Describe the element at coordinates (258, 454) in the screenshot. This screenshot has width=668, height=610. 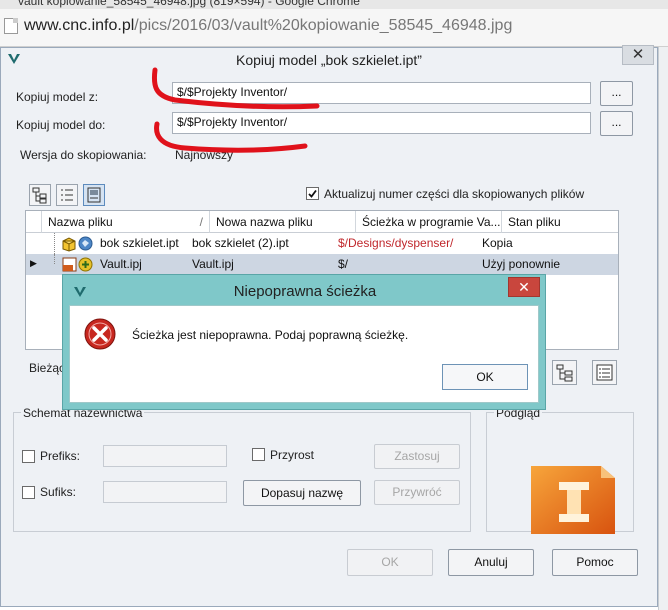
I see `increment-checkbox` at that location.